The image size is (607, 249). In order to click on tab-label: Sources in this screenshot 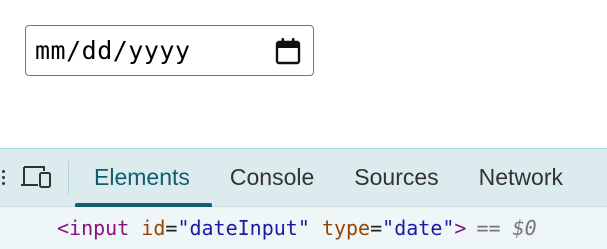, I will do `click(396, 177)`.